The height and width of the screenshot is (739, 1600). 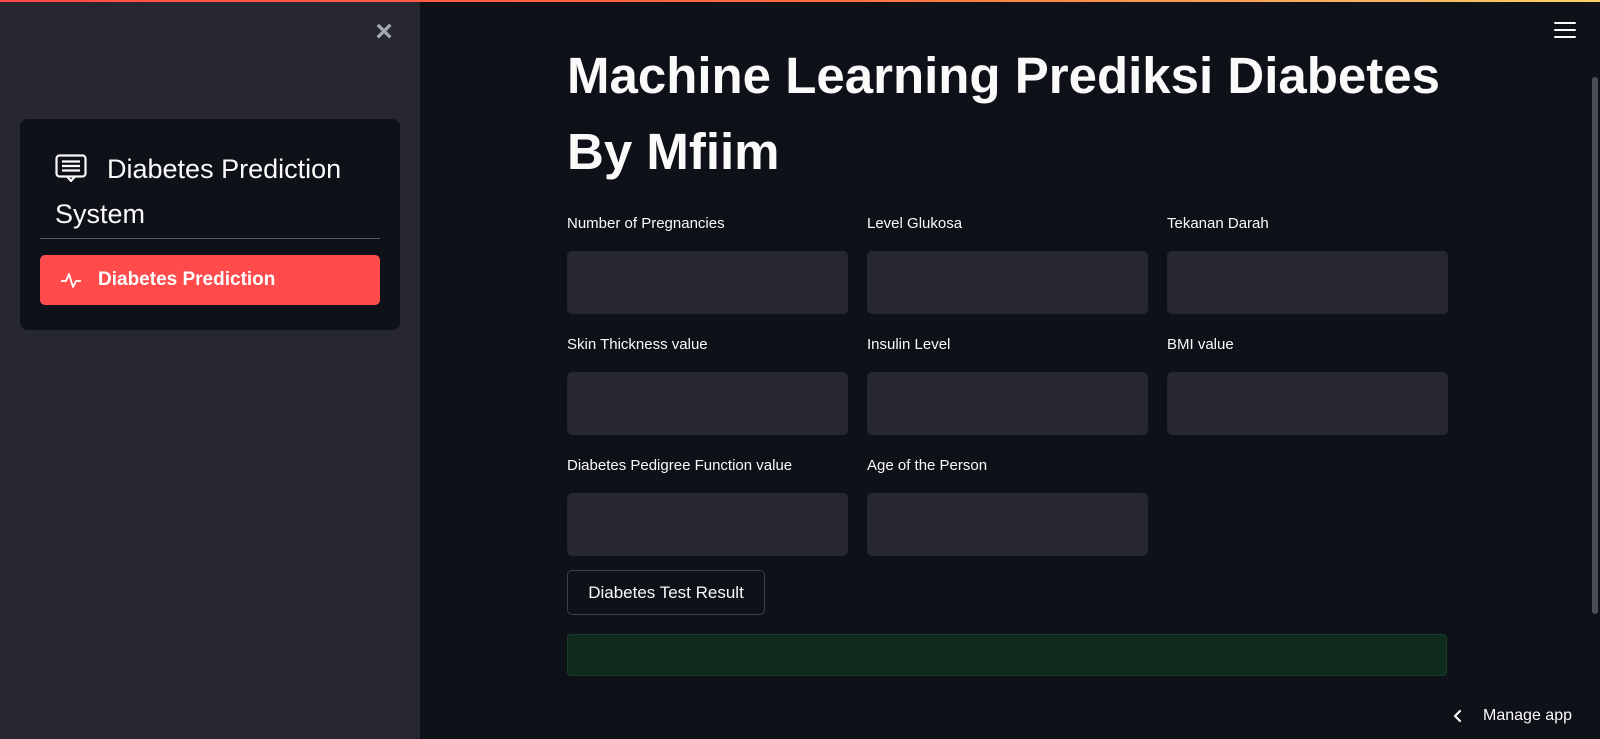 I want to click on result-message, so click(x=1007, y=655).